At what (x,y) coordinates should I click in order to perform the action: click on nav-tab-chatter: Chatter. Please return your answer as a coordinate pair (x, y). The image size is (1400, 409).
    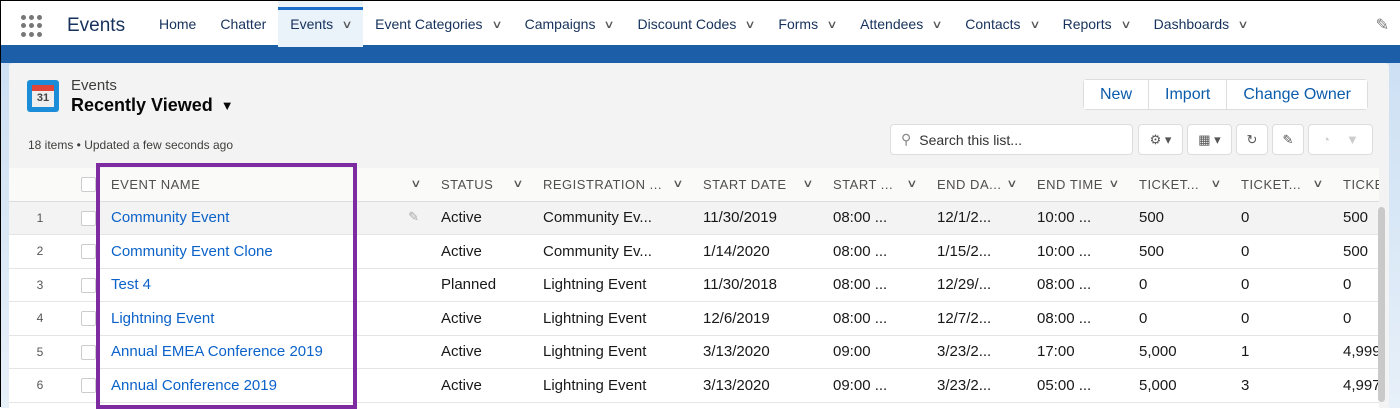
    Looking at the image, I should click on (243, 24).